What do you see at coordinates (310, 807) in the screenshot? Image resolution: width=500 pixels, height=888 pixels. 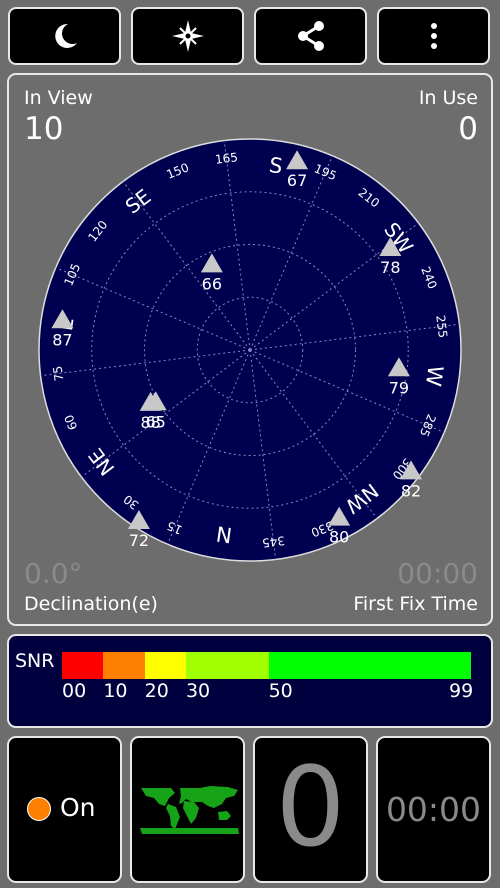 I see `satellites-used-count: 0` at bounding box center [310, 807].